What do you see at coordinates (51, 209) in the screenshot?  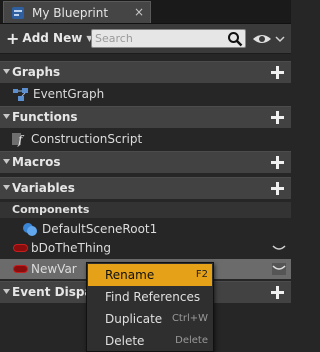 I see `components-label: Components` at bounding box center [51, 209].